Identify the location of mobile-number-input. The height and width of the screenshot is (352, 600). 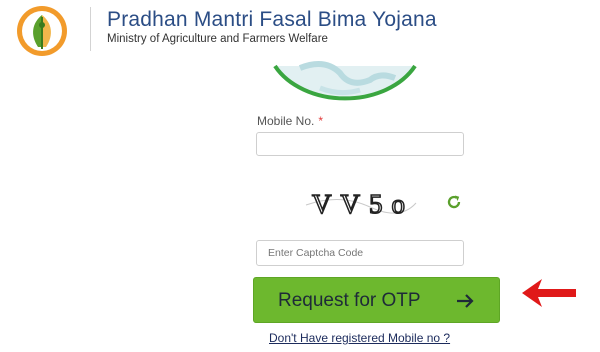
(360, 144).